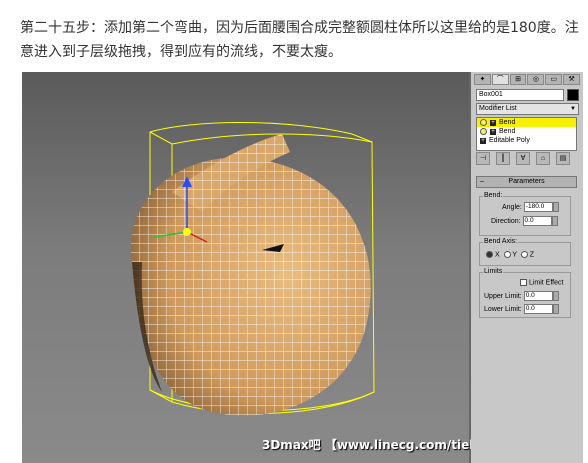  Describe the element at coordinates (483, 158) in the screenshot. I see `pin-stack-icon: ⊣` at that location.